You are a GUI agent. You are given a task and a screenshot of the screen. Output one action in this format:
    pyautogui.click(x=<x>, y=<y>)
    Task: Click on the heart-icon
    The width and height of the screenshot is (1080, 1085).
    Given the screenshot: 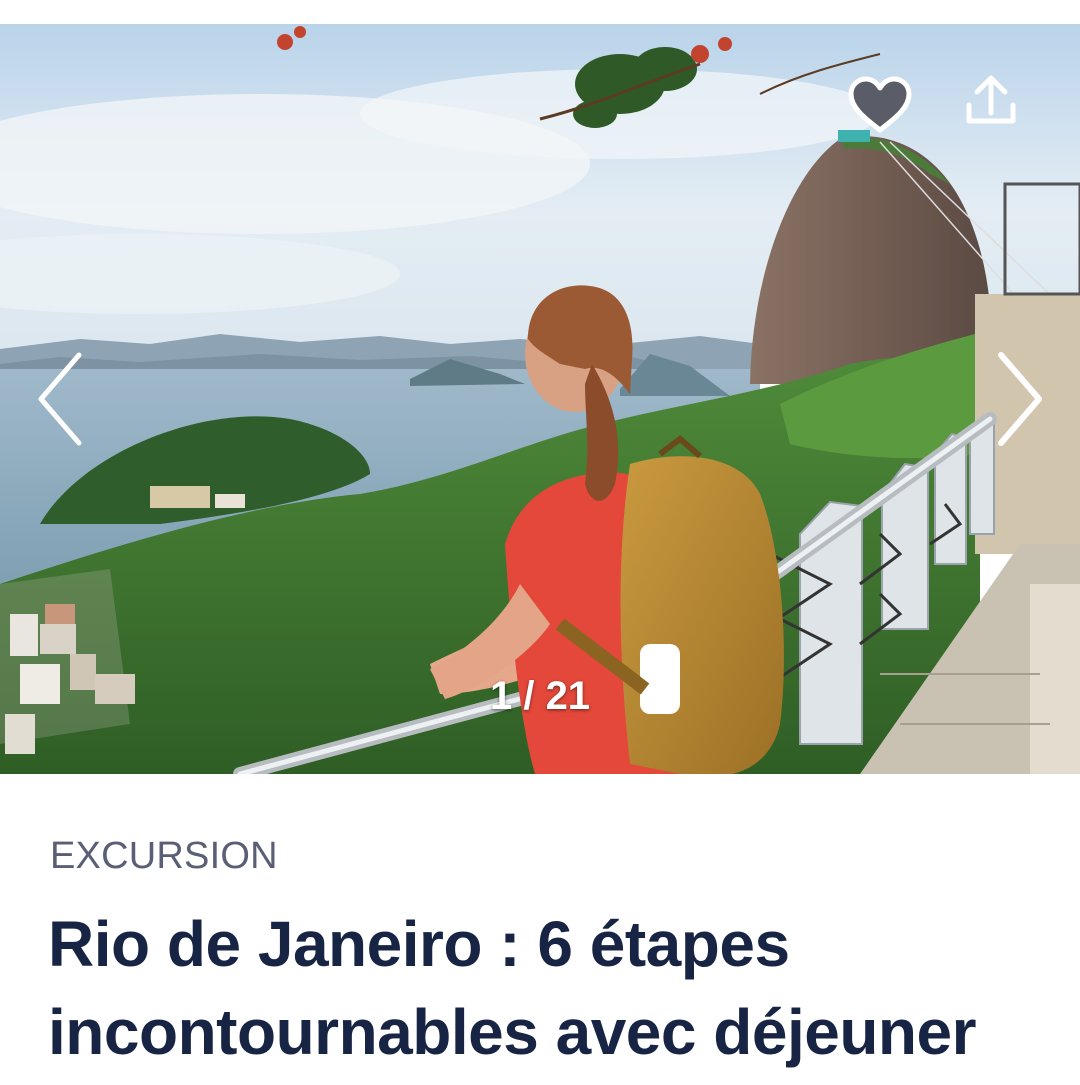 What is the action you would take?
    pyautogui.click(x=880, y=104)
    